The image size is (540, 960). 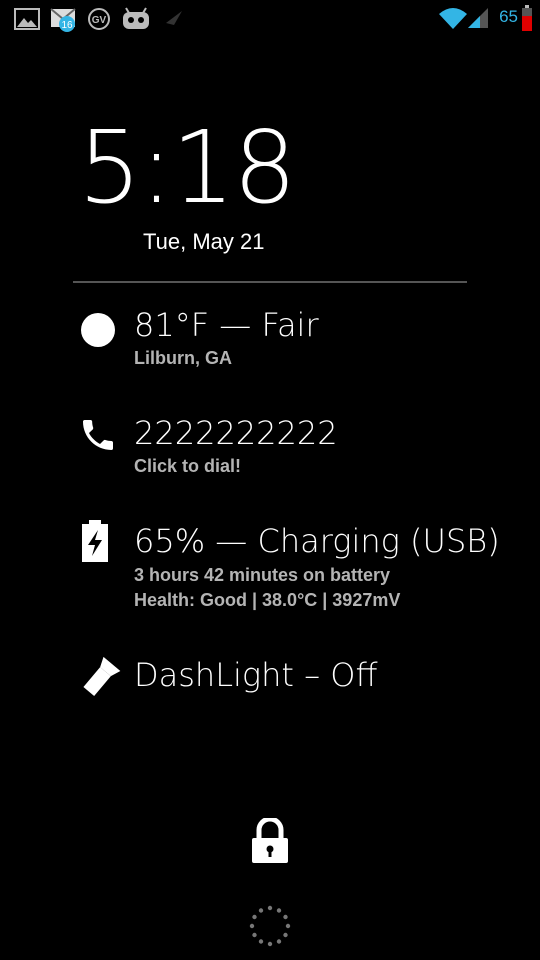 What do you see at coordinates (95, 541) in the screenshot?
I see `battery-charging-icon` at bounding box center [95, 541].